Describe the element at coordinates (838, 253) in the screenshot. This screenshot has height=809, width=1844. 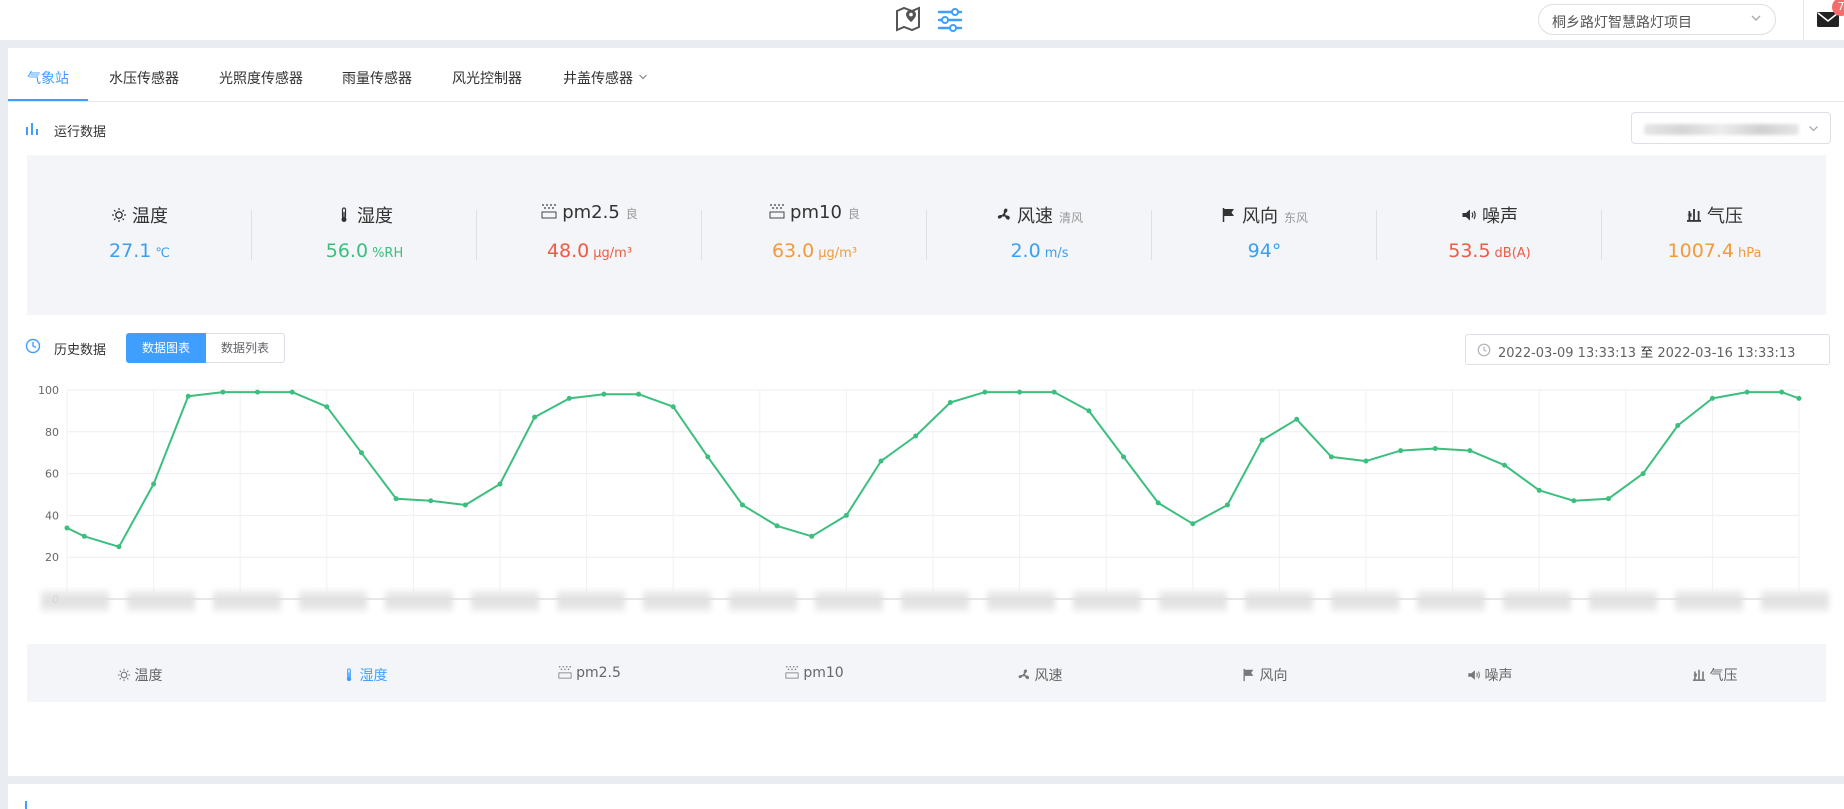
I see `metric-unit: μg/m³` at that location.